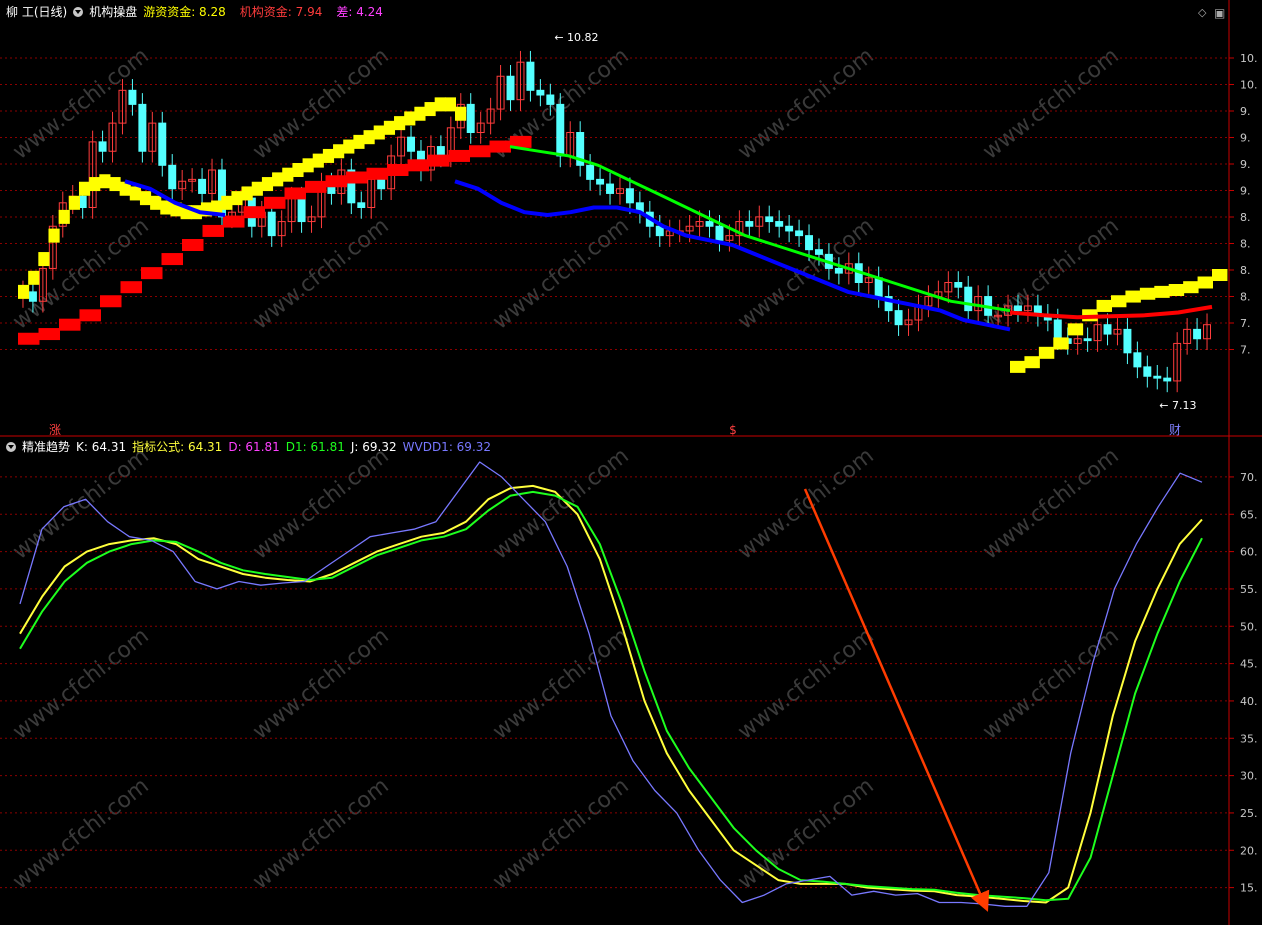  Describe the element at coordinates (46, 447) in the screenshot. I see `indicator-name: 精准趋势` at that location.